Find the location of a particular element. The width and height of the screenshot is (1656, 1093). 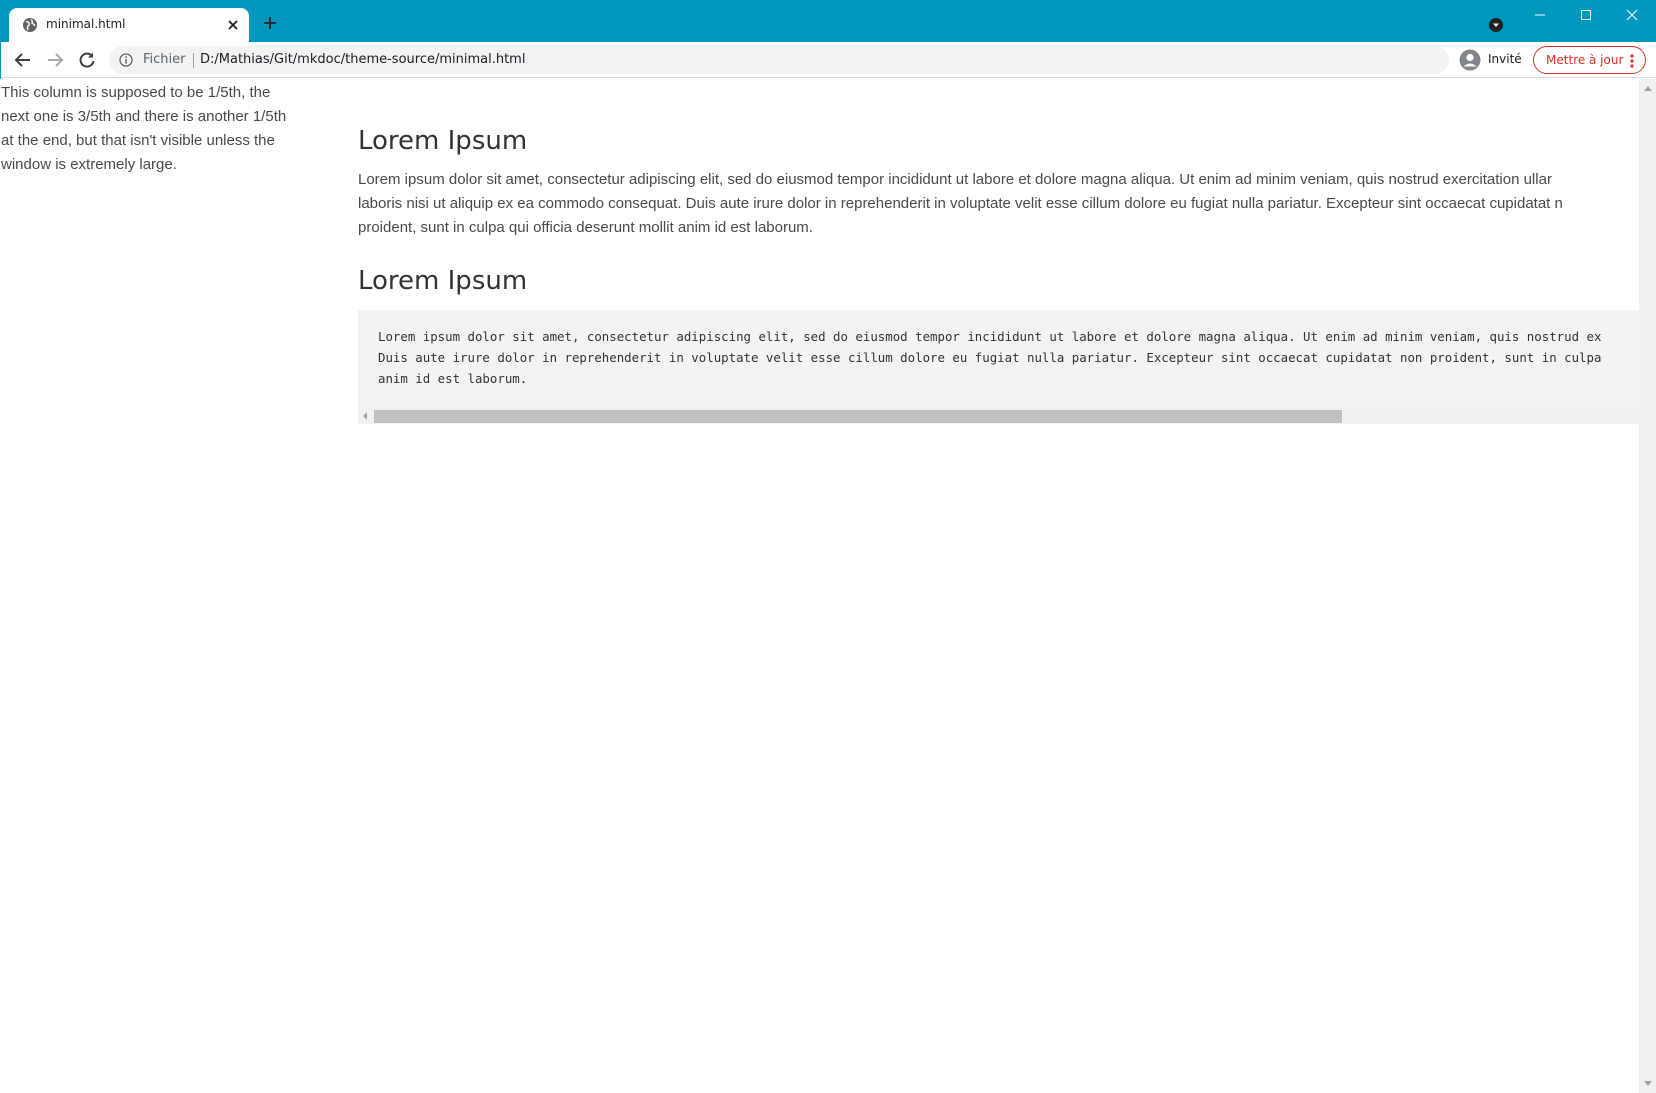

scroll-up-arrow-icon is located at coordinates (1648, 88).